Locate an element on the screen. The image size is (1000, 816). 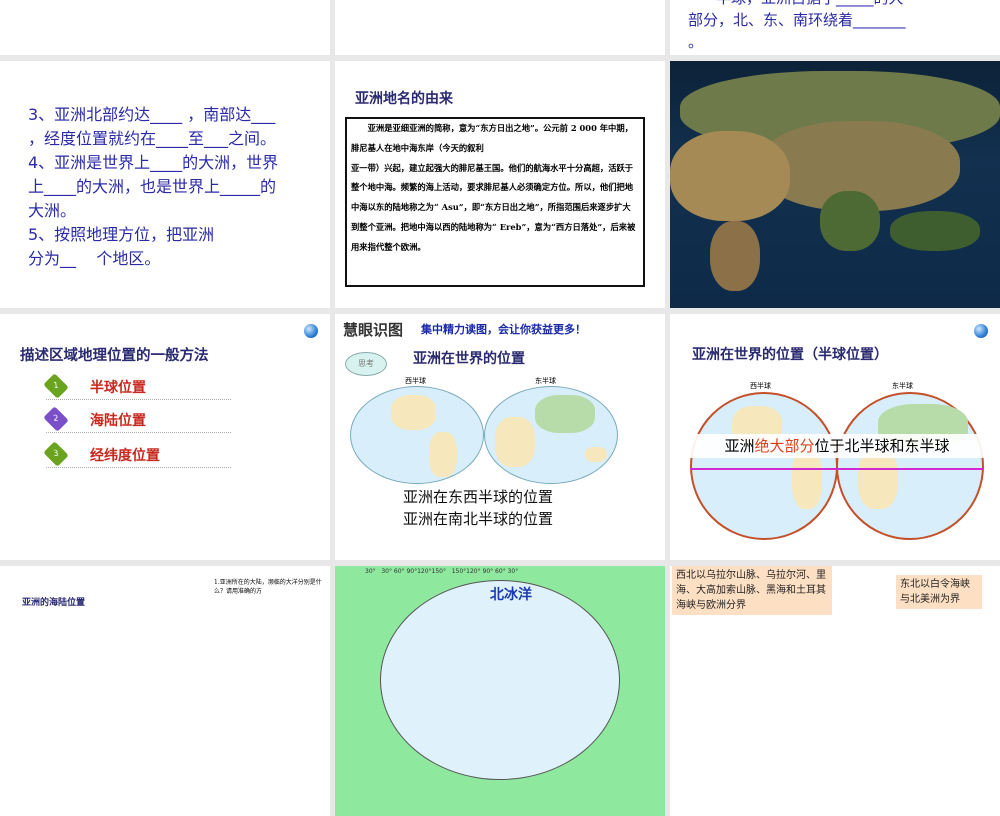
caption-line: 亚洲在东西半球的位置 is located at coordinates (478, 497).